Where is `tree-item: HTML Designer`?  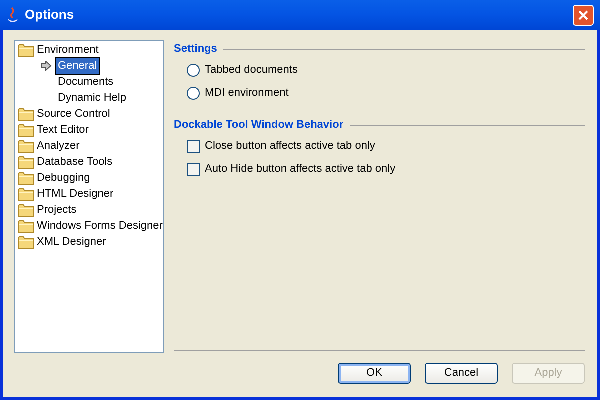 tree-item: HTML Designer is located at coordinates (75, 194).